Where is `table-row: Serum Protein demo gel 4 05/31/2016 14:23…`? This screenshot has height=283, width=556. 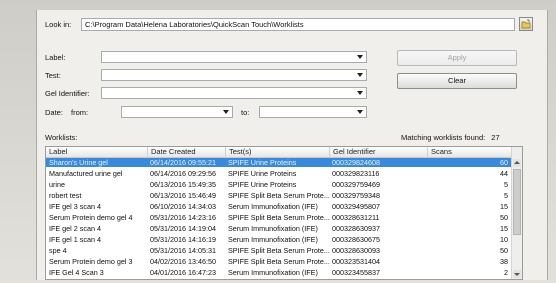
table-row: Serum Protein demo gel 4 05/31/2016 14:23… is located at coordinates (279, 217).